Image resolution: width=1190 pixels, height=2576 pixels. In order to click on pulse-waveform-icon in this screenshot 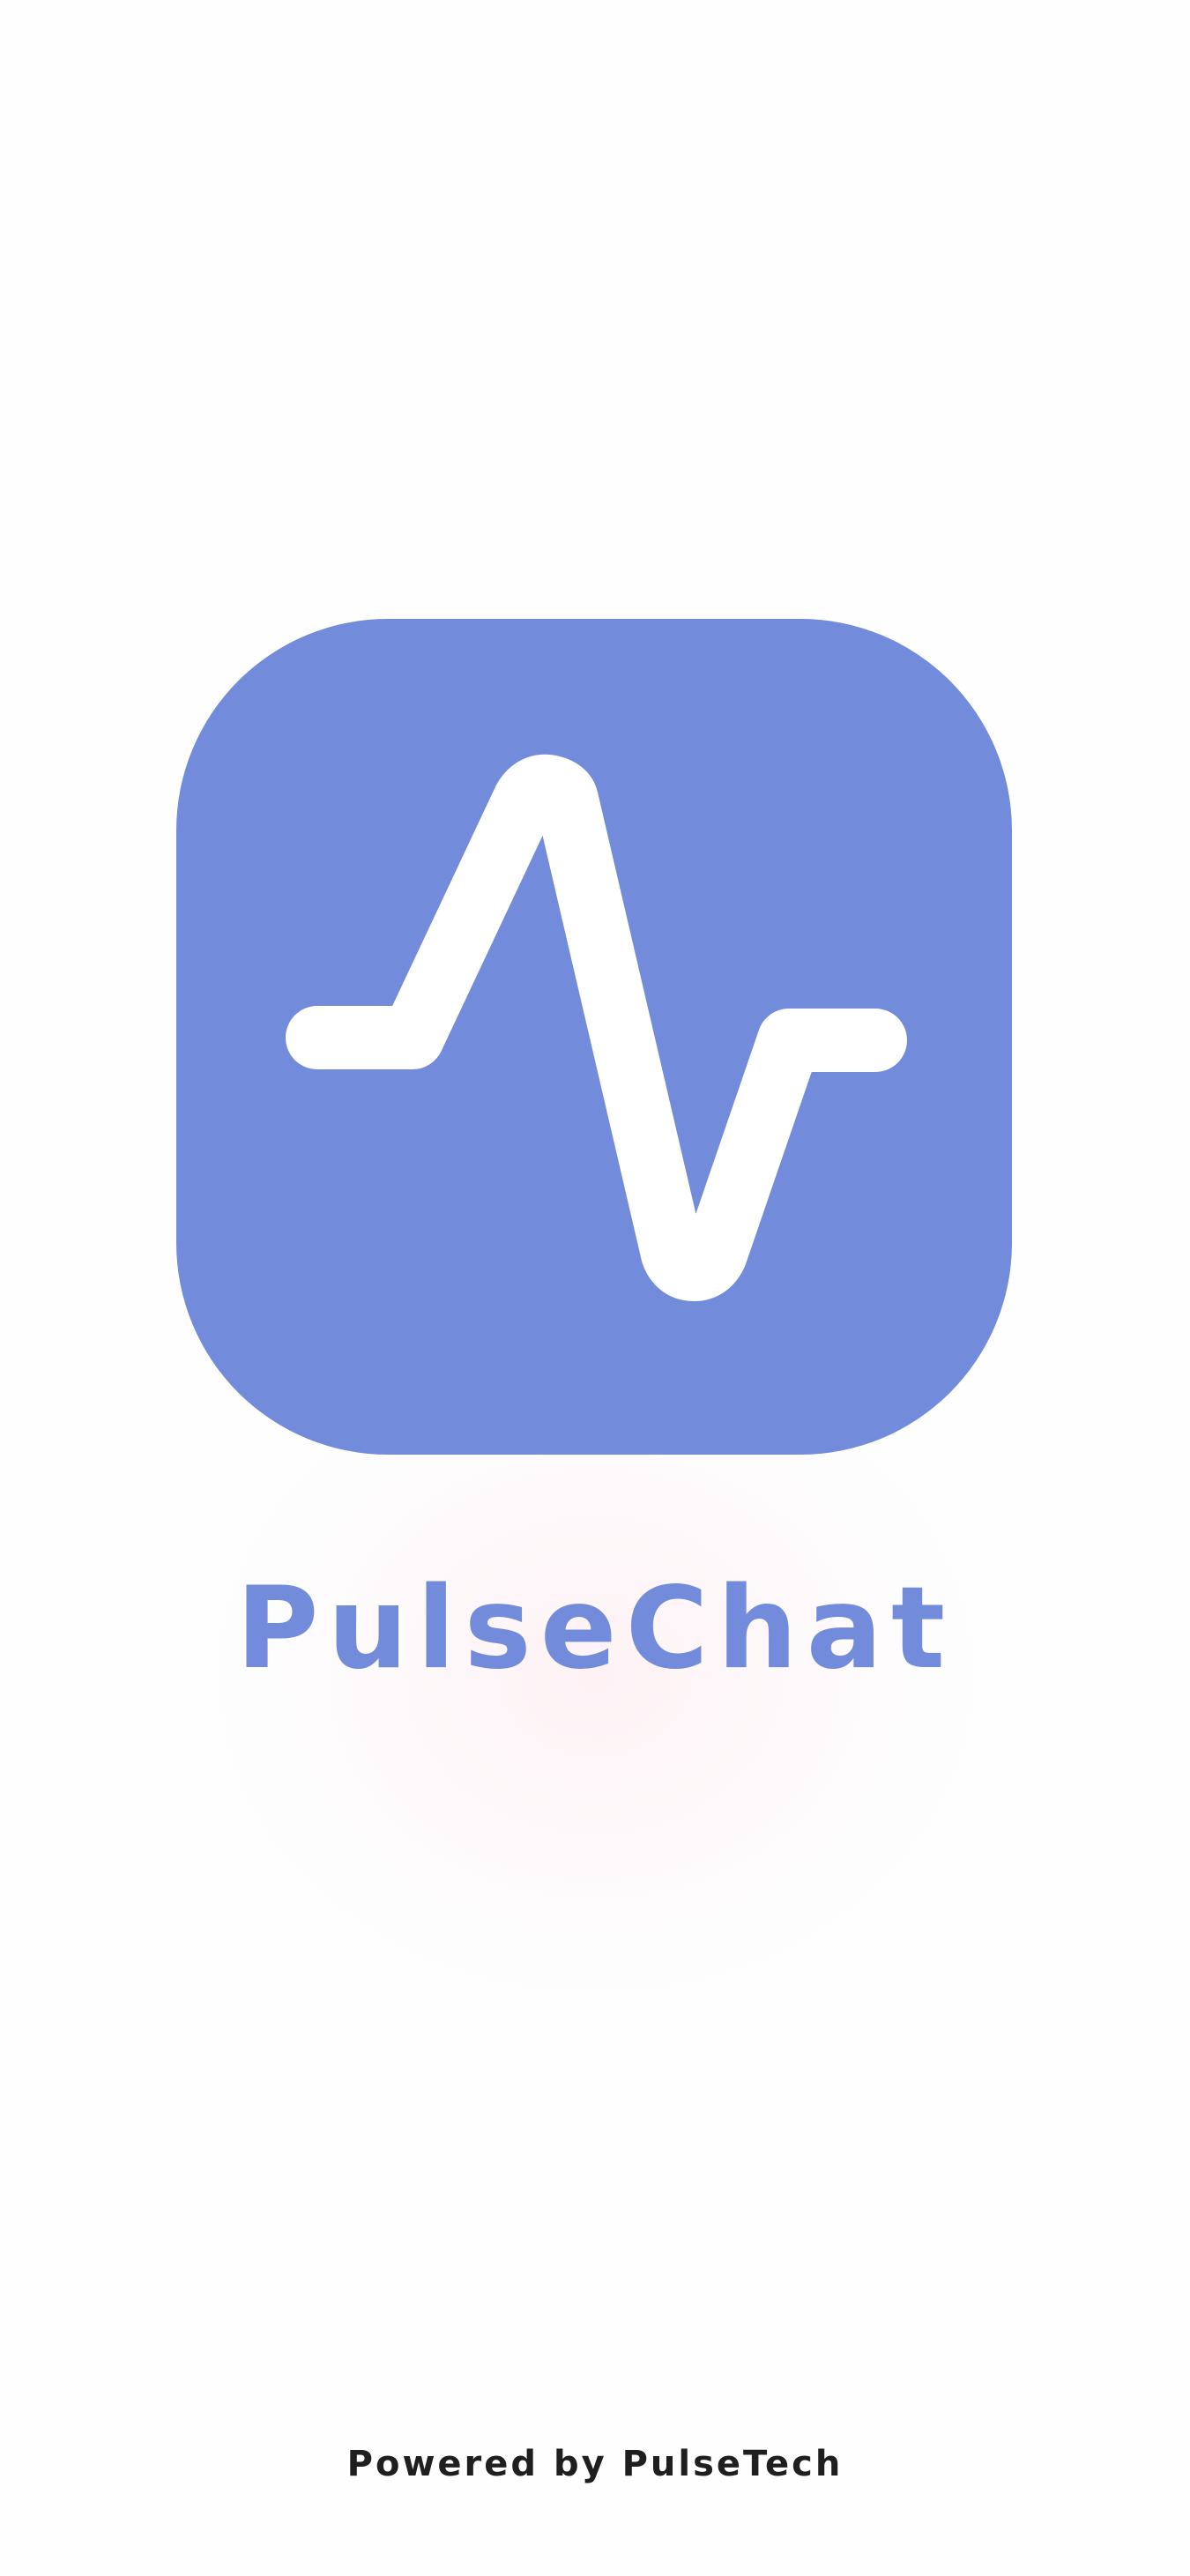, I will do `click(597, 1028)`.